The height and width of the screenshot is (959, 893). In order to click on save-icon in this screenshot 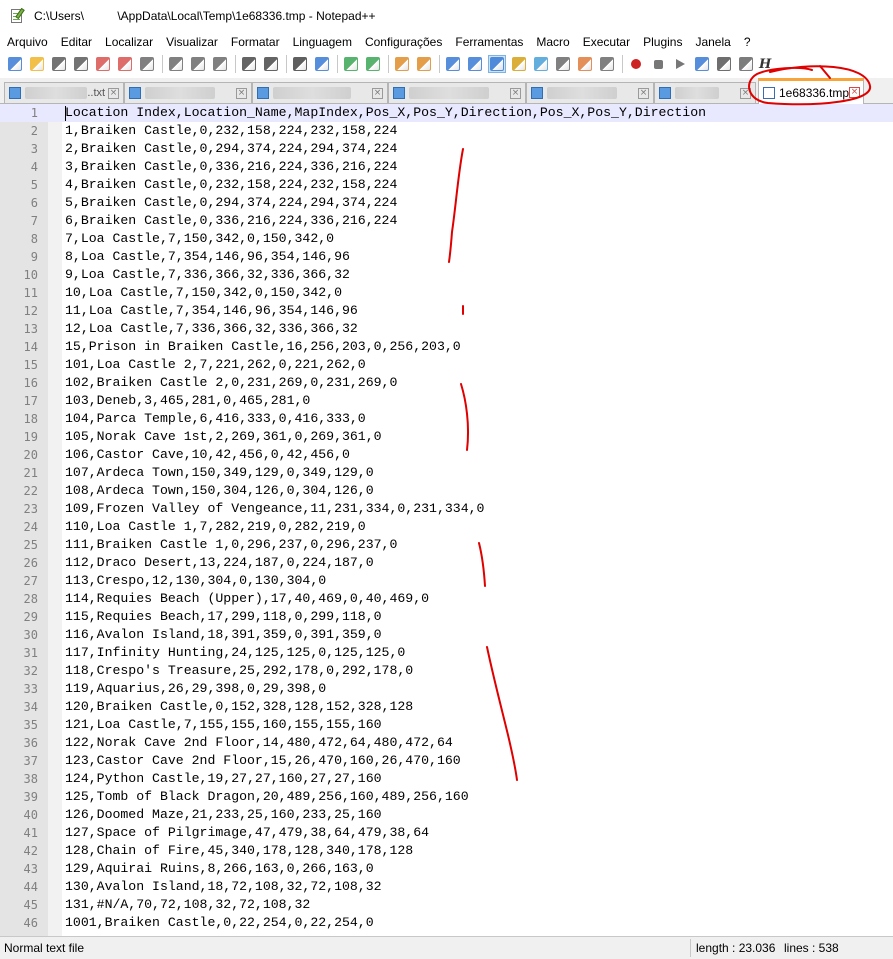, I will do `click(59, 64)`.